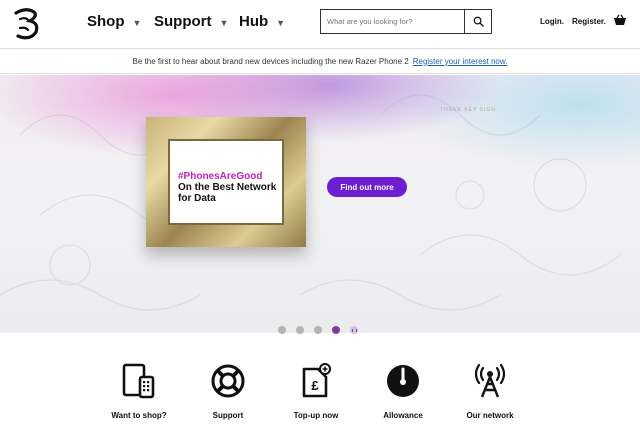 This screenshot has width=640, height=437. What do you see at coordinates (589, 21) in the screenshot?
I see `register-link: Register.` at bounding box center [589, 21].